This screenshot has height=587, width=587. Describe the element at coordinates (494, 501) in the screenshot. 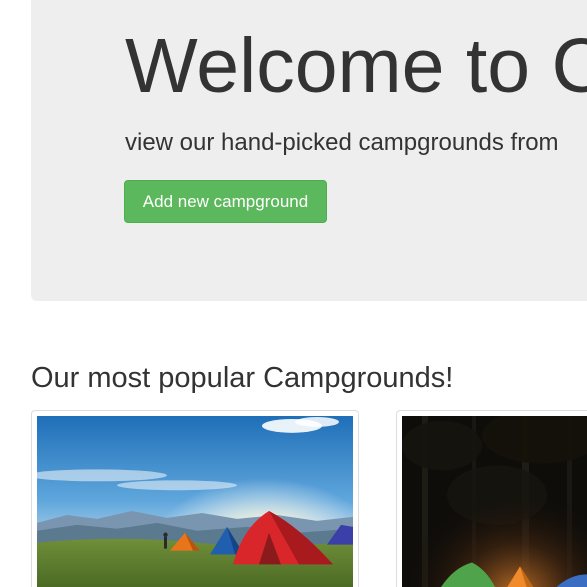

I see `campground-image` at that location.